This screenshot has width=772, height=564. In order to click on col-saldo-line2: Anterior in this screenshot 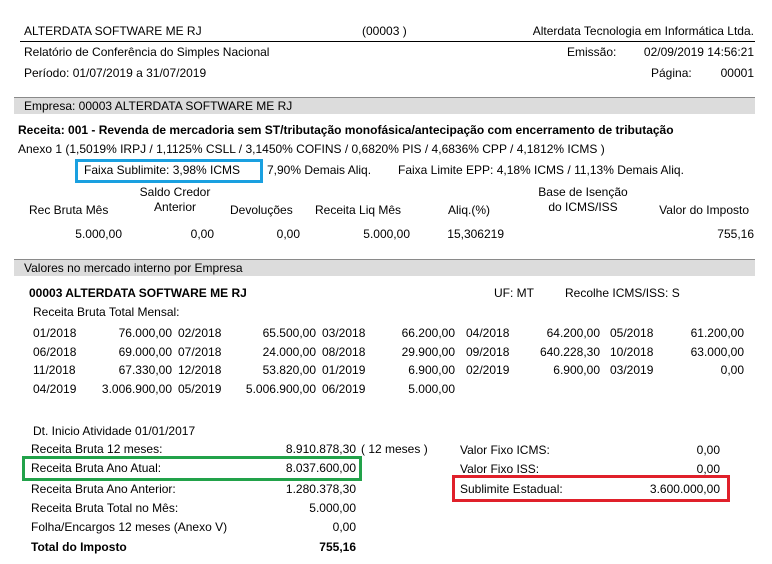, I will do `click(175, 207)`.